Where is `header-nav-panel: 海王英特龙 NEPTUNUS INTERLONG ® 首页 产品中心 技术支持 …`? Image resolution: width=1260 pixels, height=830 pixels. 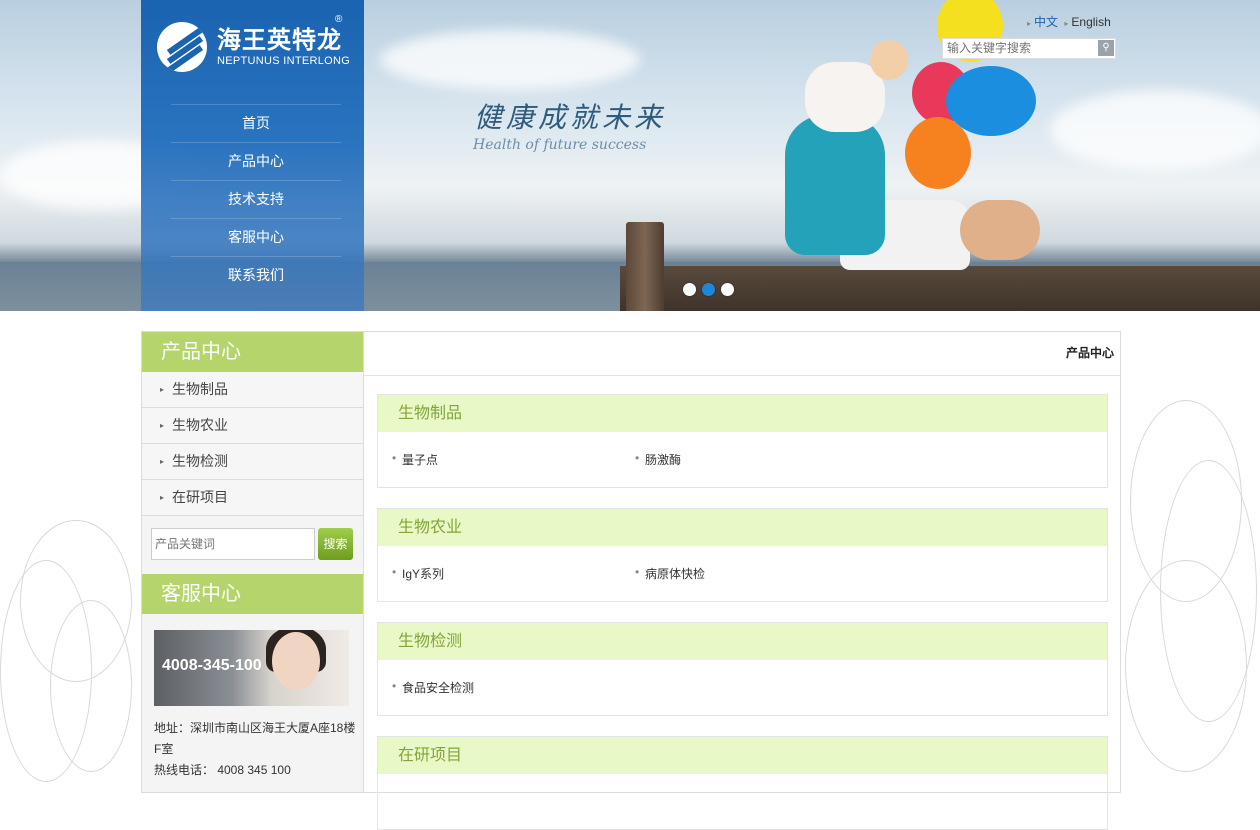
header-nav-panel: 海王英特龙 NEPTUNUS INTERLONG ® 首页 产品中心 技术支持 … is located at coordinates (252, 155).